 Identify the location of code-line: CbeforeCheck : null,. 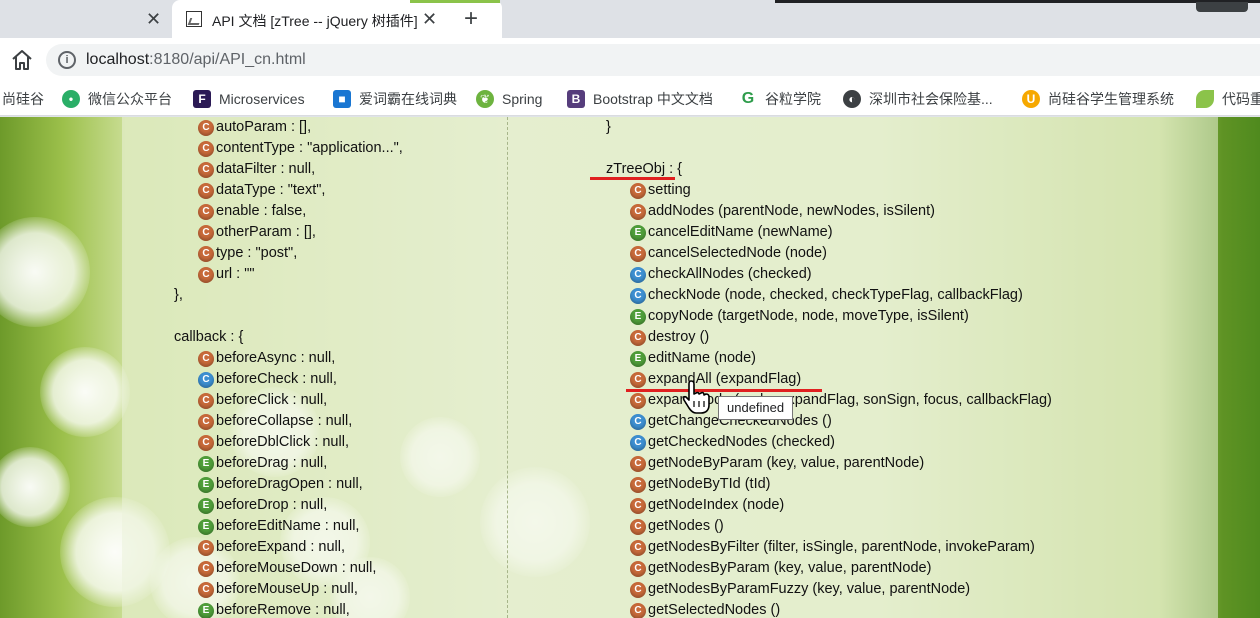
(267, 379).